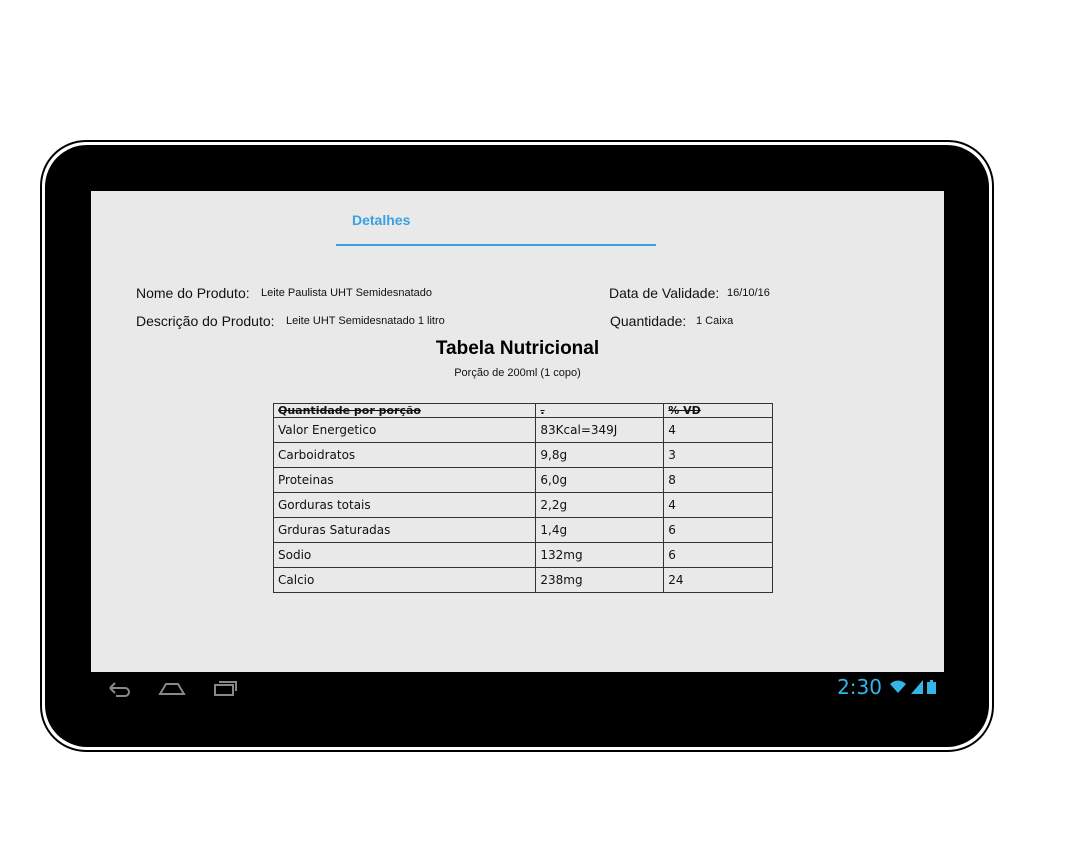 This screenshot has width=1084, height=866. What do you see at coordinates (600, 480) in the screenshot?
I see `nutrient-amount: 6,0g` at bounding box center [600, 480].